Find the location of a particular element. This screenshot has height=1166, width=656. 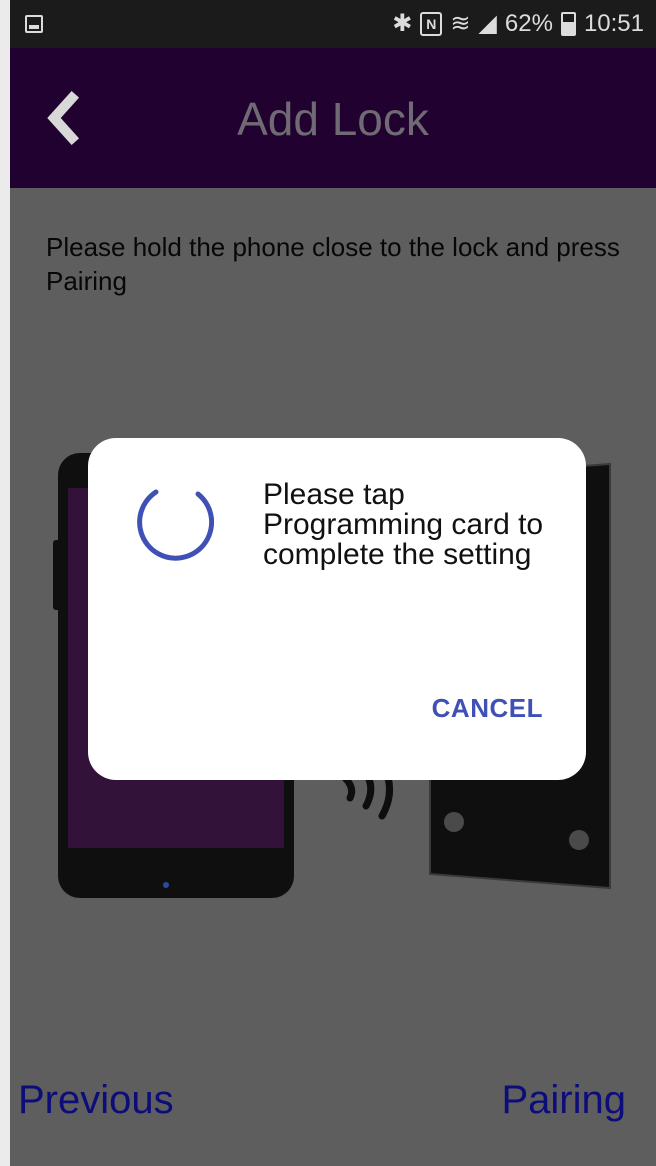

bluetooth-icon: ✱ is located at coordinates (402, 23).